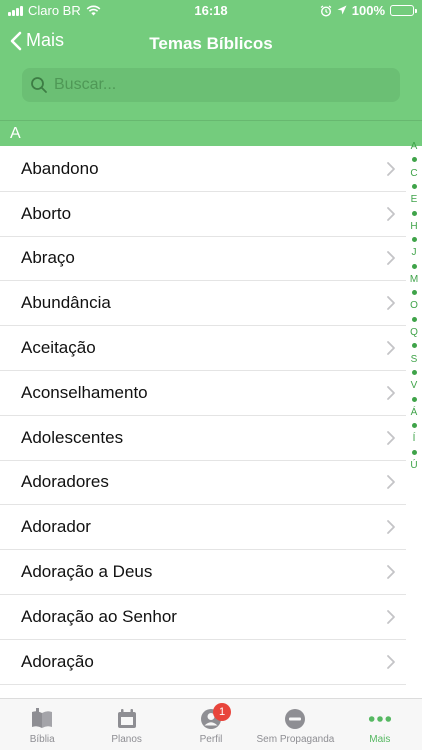 The image size is (422, 750). I want to click on index-letter: E, so click(414, 199).